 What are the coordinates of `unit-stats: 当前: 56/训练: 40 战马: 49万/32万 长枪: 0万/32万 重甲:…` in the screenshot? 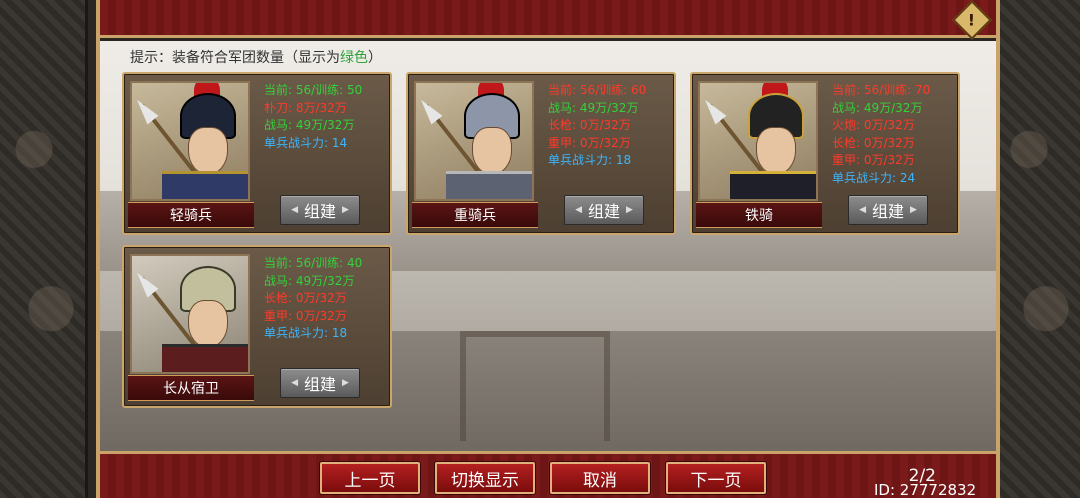 It's located at (313, 299).